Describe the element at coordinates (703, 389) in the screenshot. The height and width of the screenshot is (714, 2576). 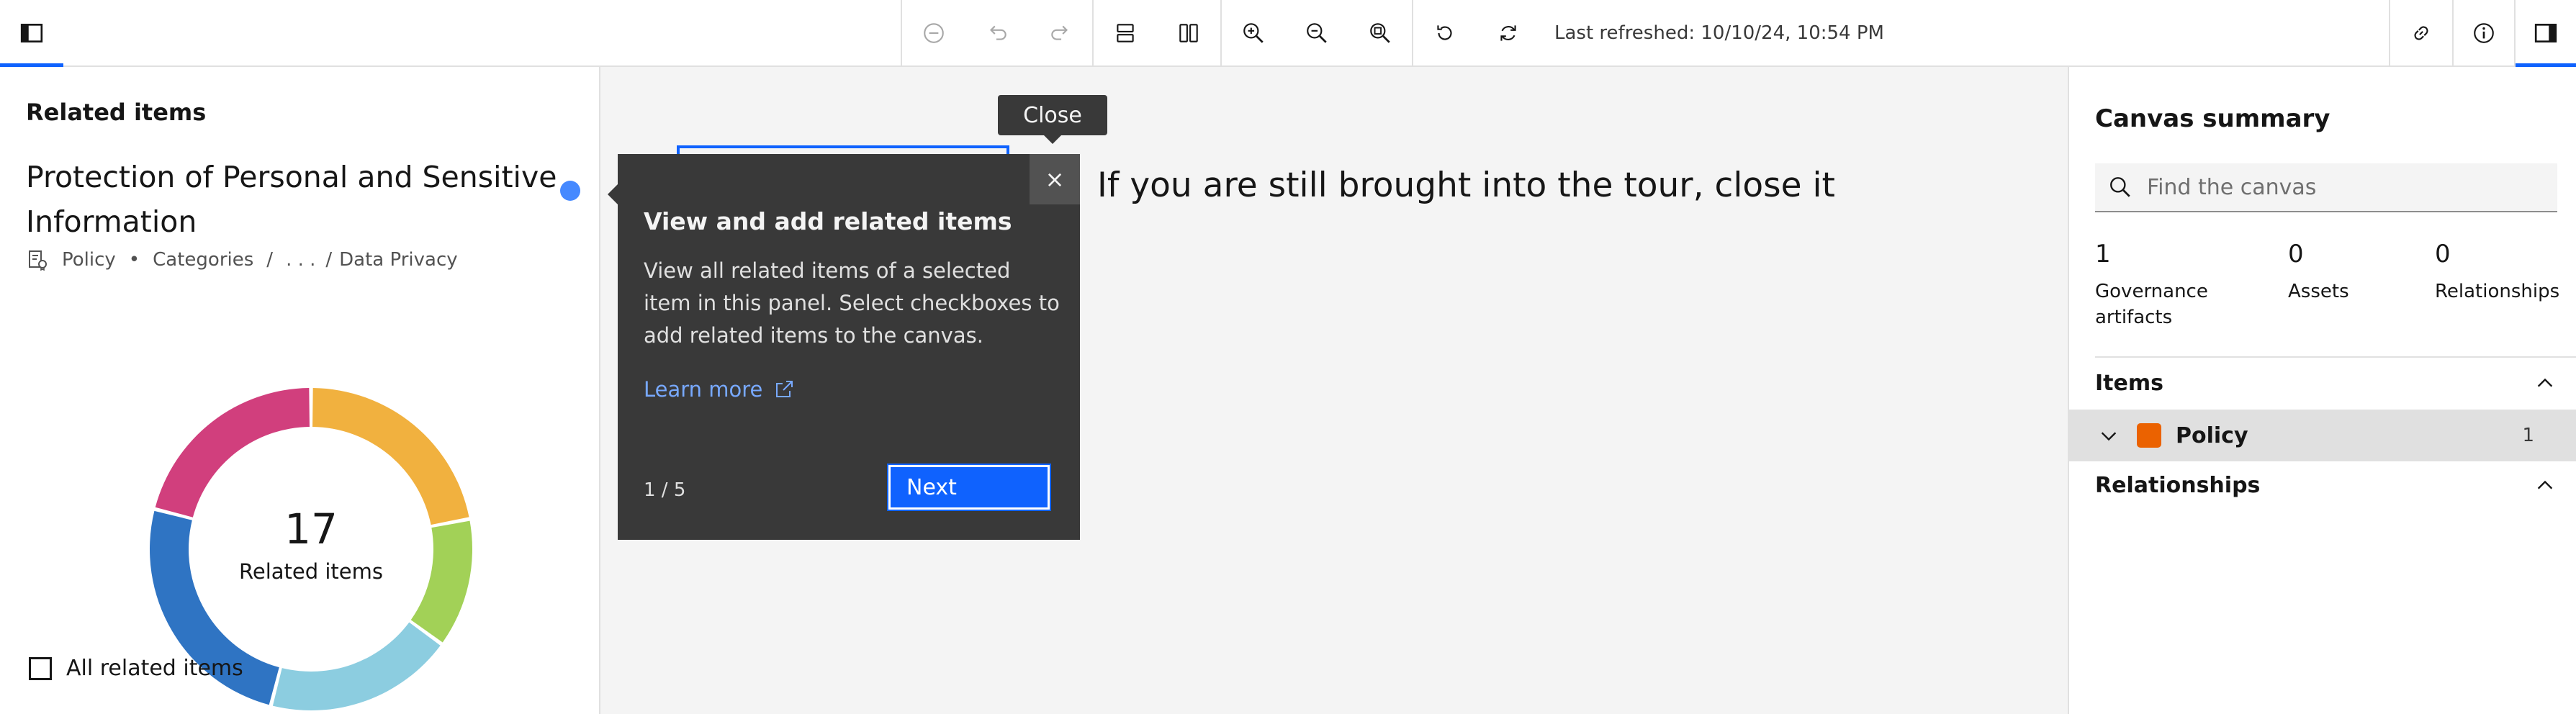
I see `learn-more-label: Learn more` at that location.